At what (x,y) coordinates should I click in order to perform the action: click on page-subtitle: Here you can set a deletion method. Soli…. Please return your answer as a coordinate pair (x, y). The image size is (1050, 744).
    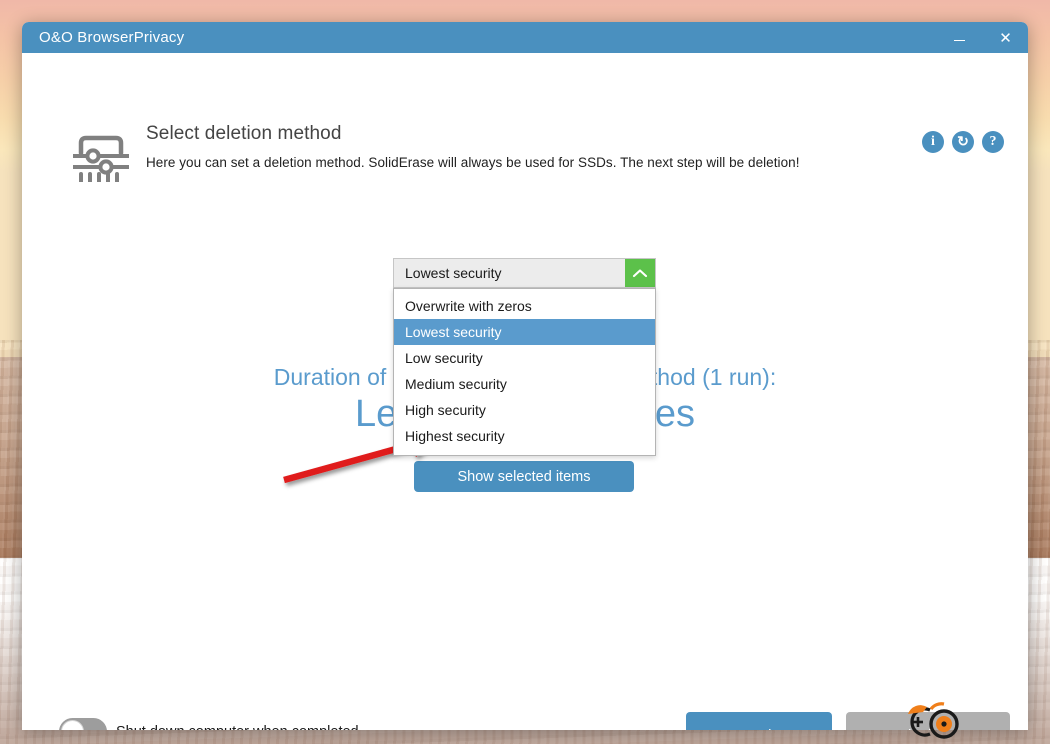
    Looking at the image, I should click on (473, 162).